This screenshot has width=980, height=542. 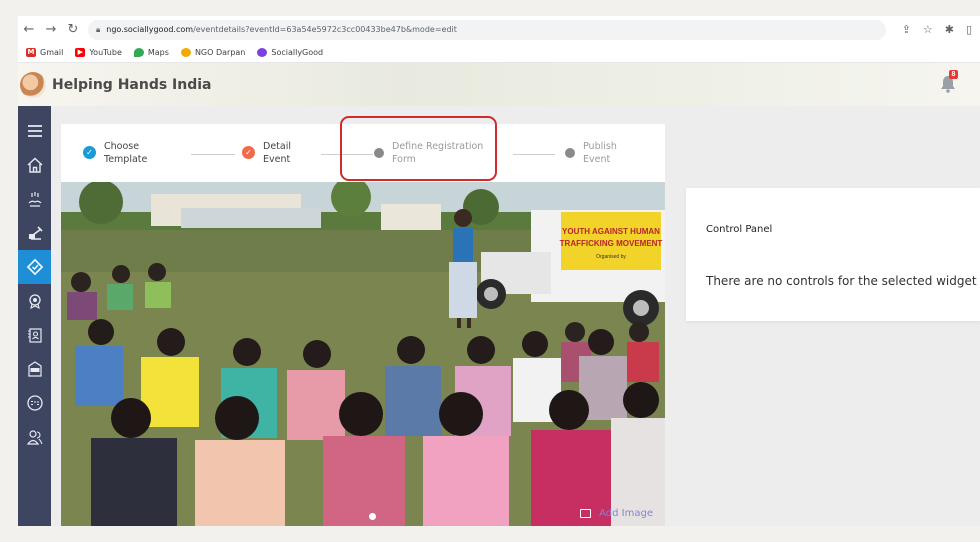 I want to click on carousel-dot, so click(x=372, y=516).